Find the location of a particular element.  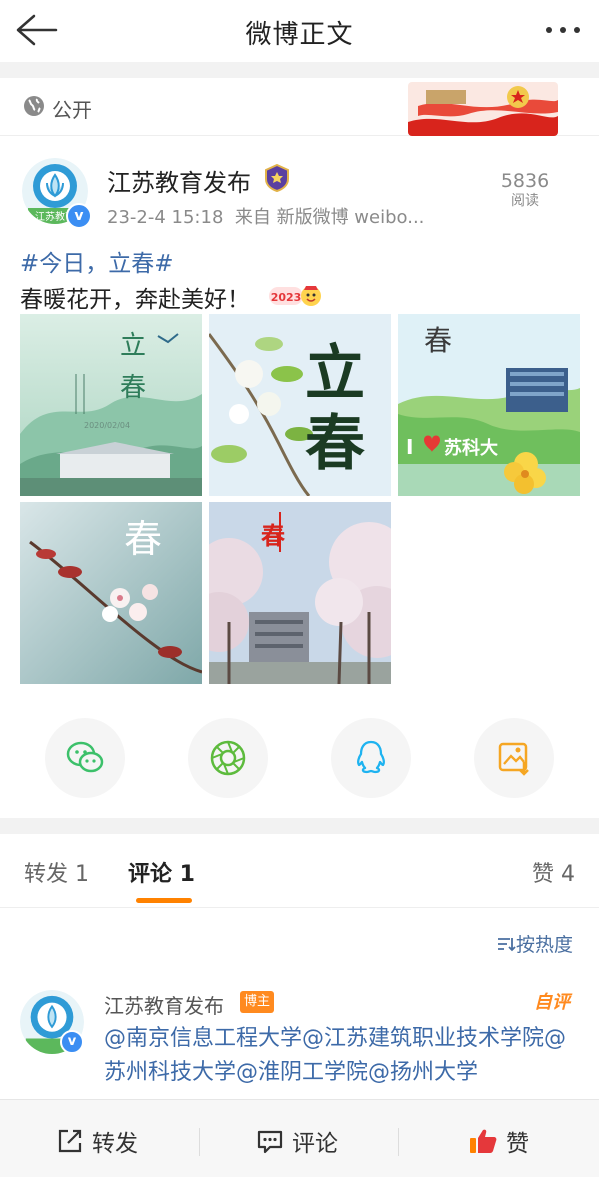

qq-icon is located at coordinates (371, 757).